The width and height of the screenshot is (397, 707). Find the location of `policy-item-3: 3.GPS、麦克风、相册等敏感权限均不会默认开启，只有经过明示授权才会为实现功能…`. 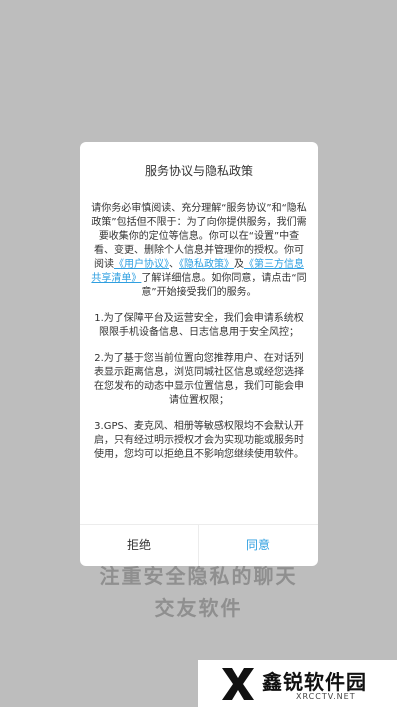

policy-item-3: 3.GPS、麦克风、相册等敏感权限均不会默认开启，只有经过明示授权才会为实现功能… is located at coordinates (199, 440).